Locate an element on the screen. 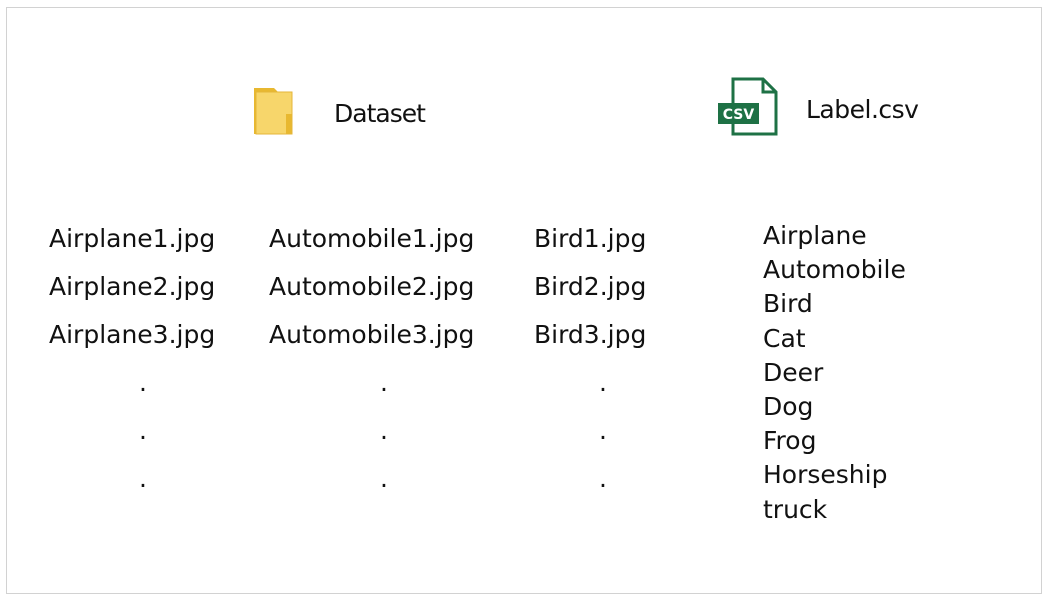  label-item: Frog is located at coordinates (790, 441).